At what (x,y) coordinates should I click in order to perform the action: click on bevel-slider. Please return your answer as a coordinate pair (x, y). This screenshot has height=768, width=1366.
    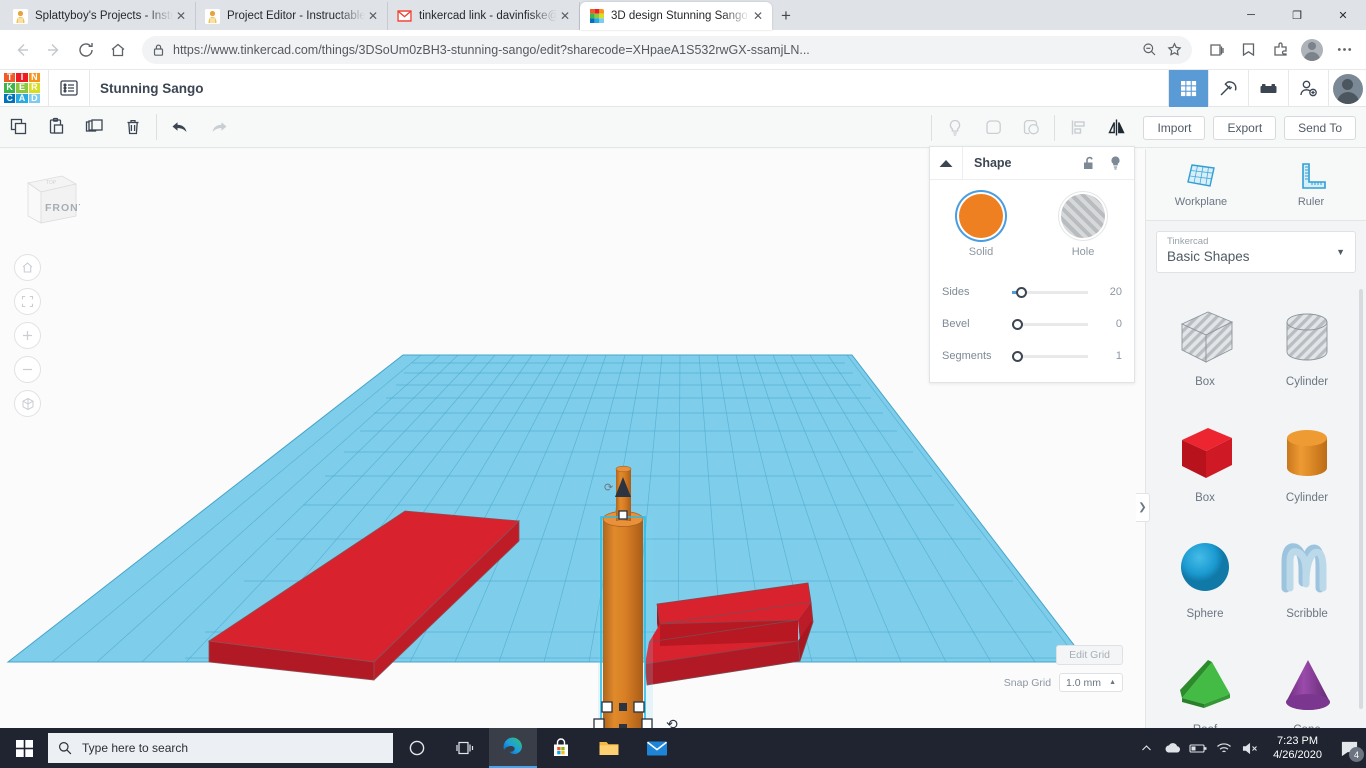
    Looking at the image, I should click on (1050, 324).